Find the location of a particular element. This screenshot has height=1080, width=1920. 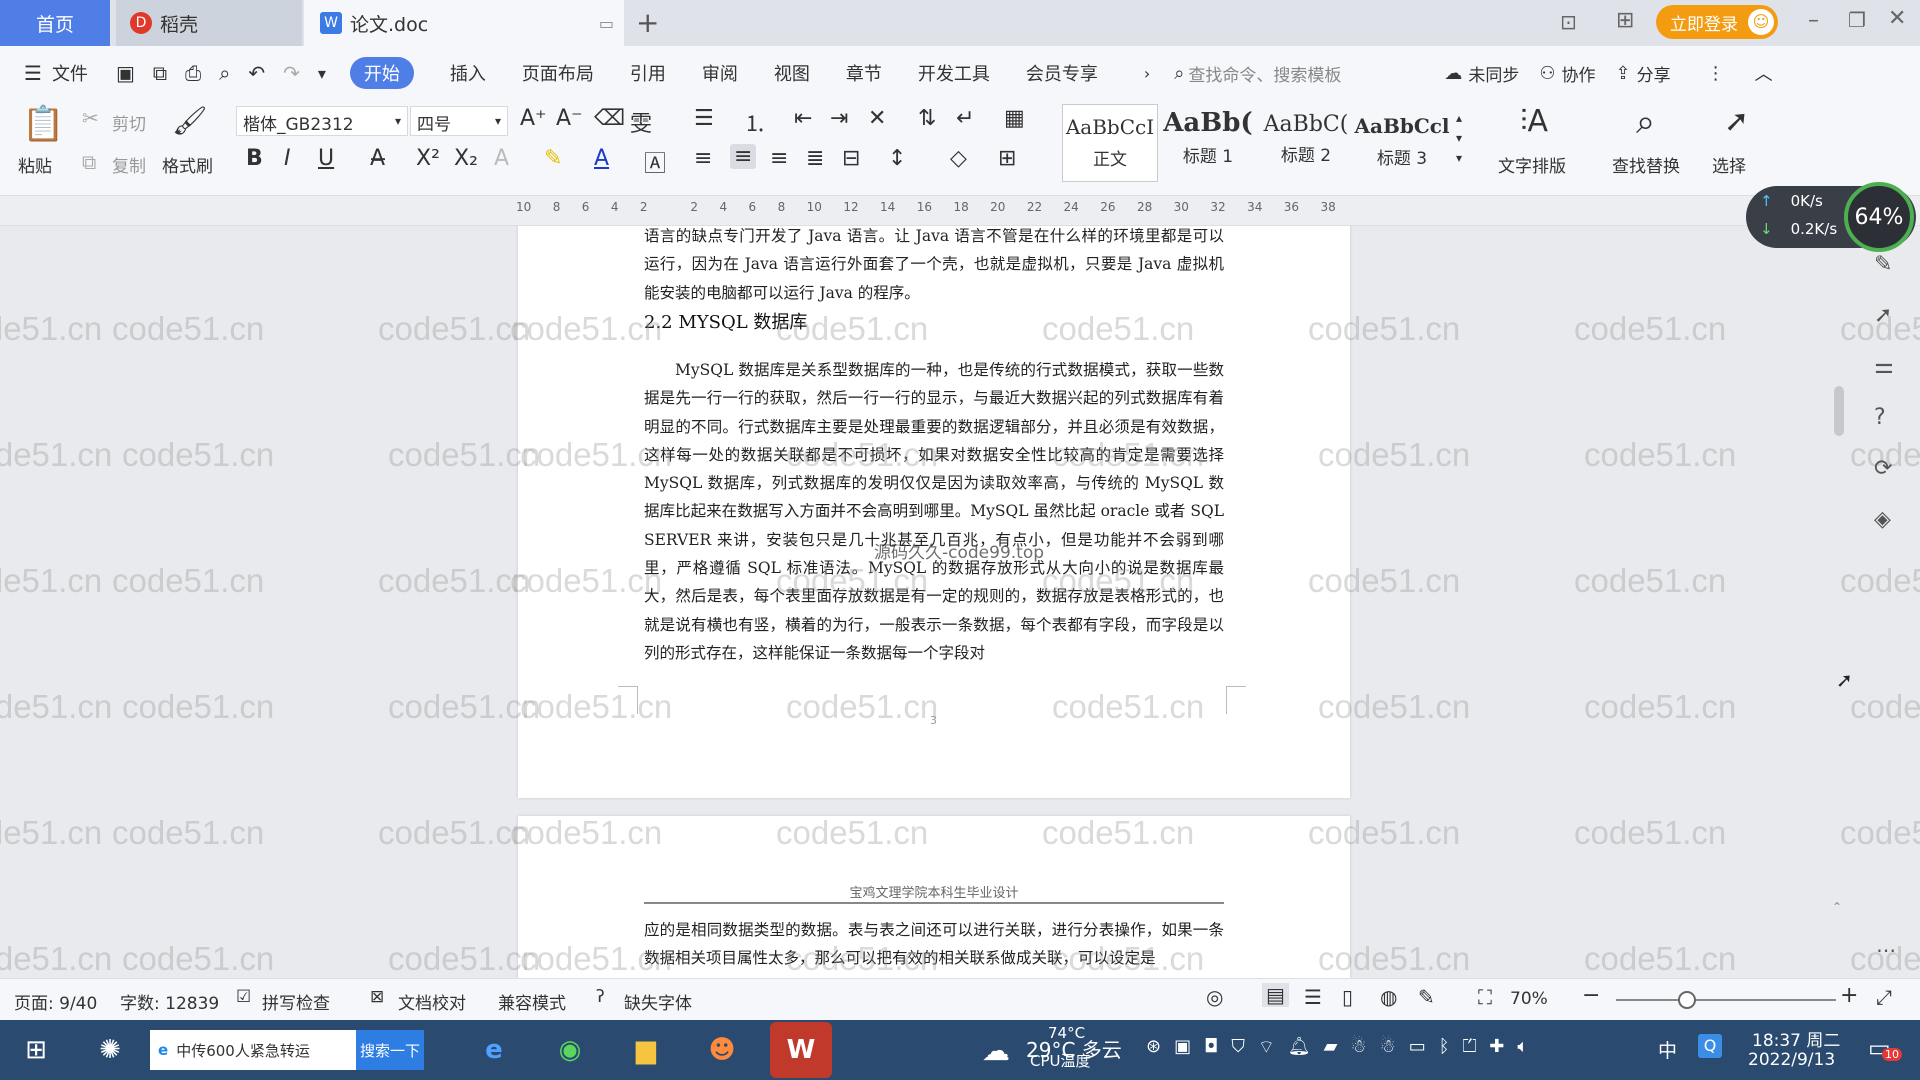

italic-icon: I is located at coordinates (287, 158).